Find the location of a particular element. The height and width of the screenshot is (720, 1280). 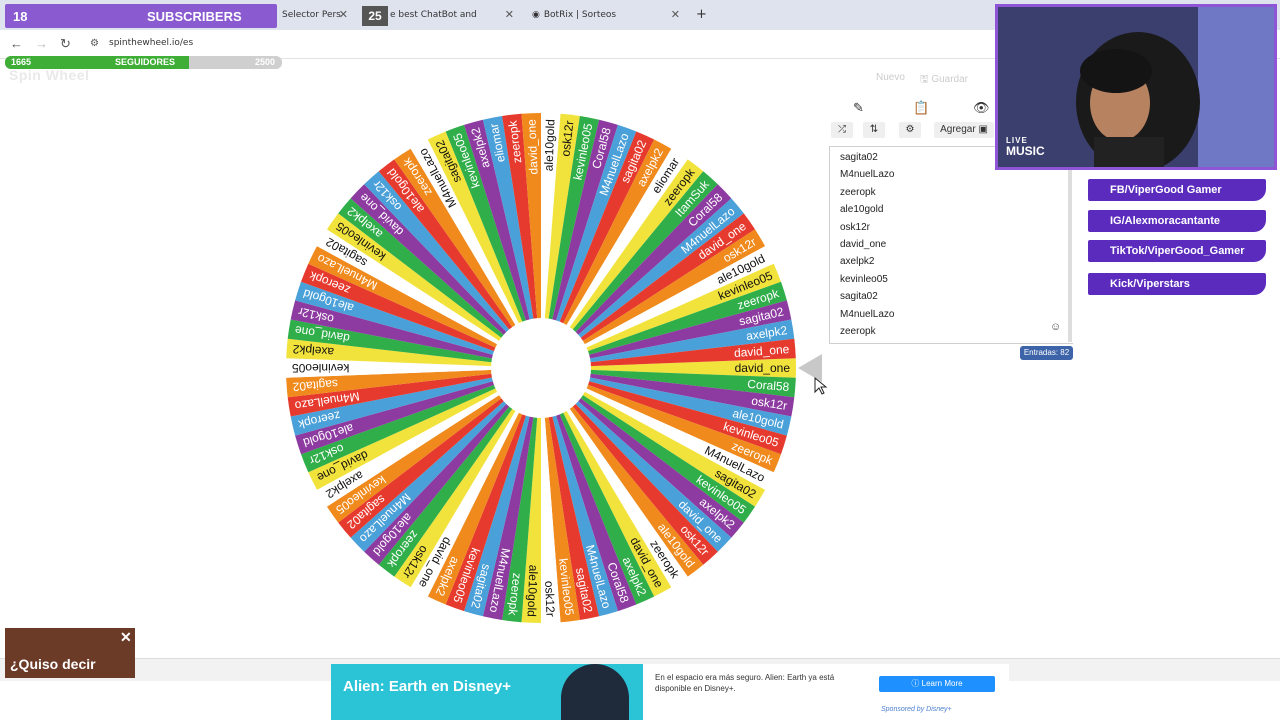

learn-more-label: Learn More is located at coordinates (942, 683).